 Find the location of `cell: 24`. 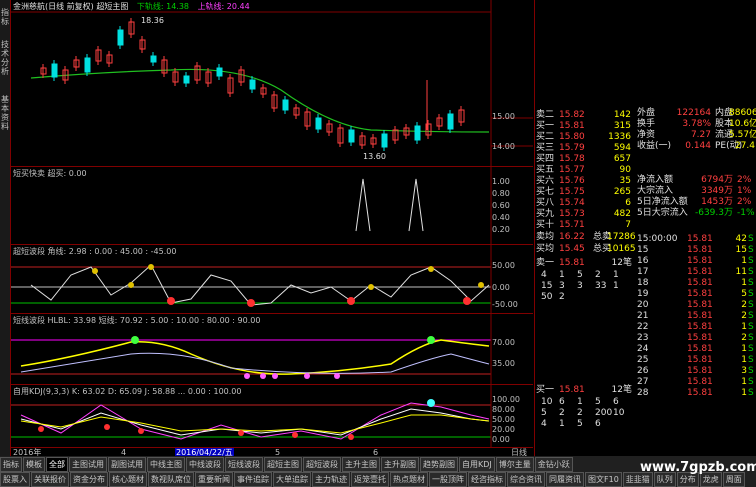

cell: 24 is located at coordinates (643, 349).